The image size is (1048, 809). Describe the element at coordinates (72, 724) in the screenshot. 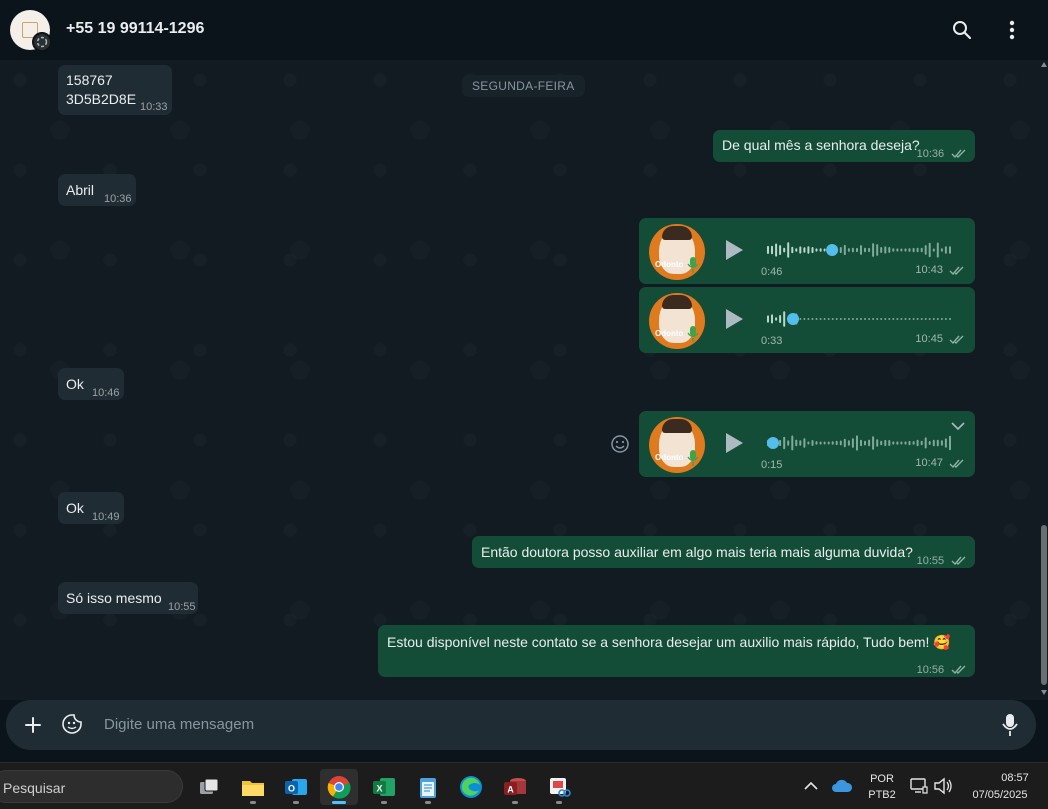

I see `sticker-emoji-icon` at that location.